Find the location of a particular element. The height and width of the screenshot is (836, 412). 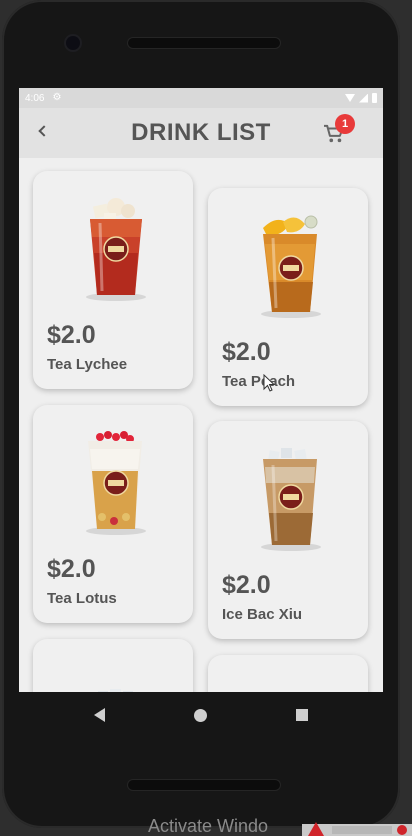

drink-name: Tea Peach is located at coordinates (259, 381).